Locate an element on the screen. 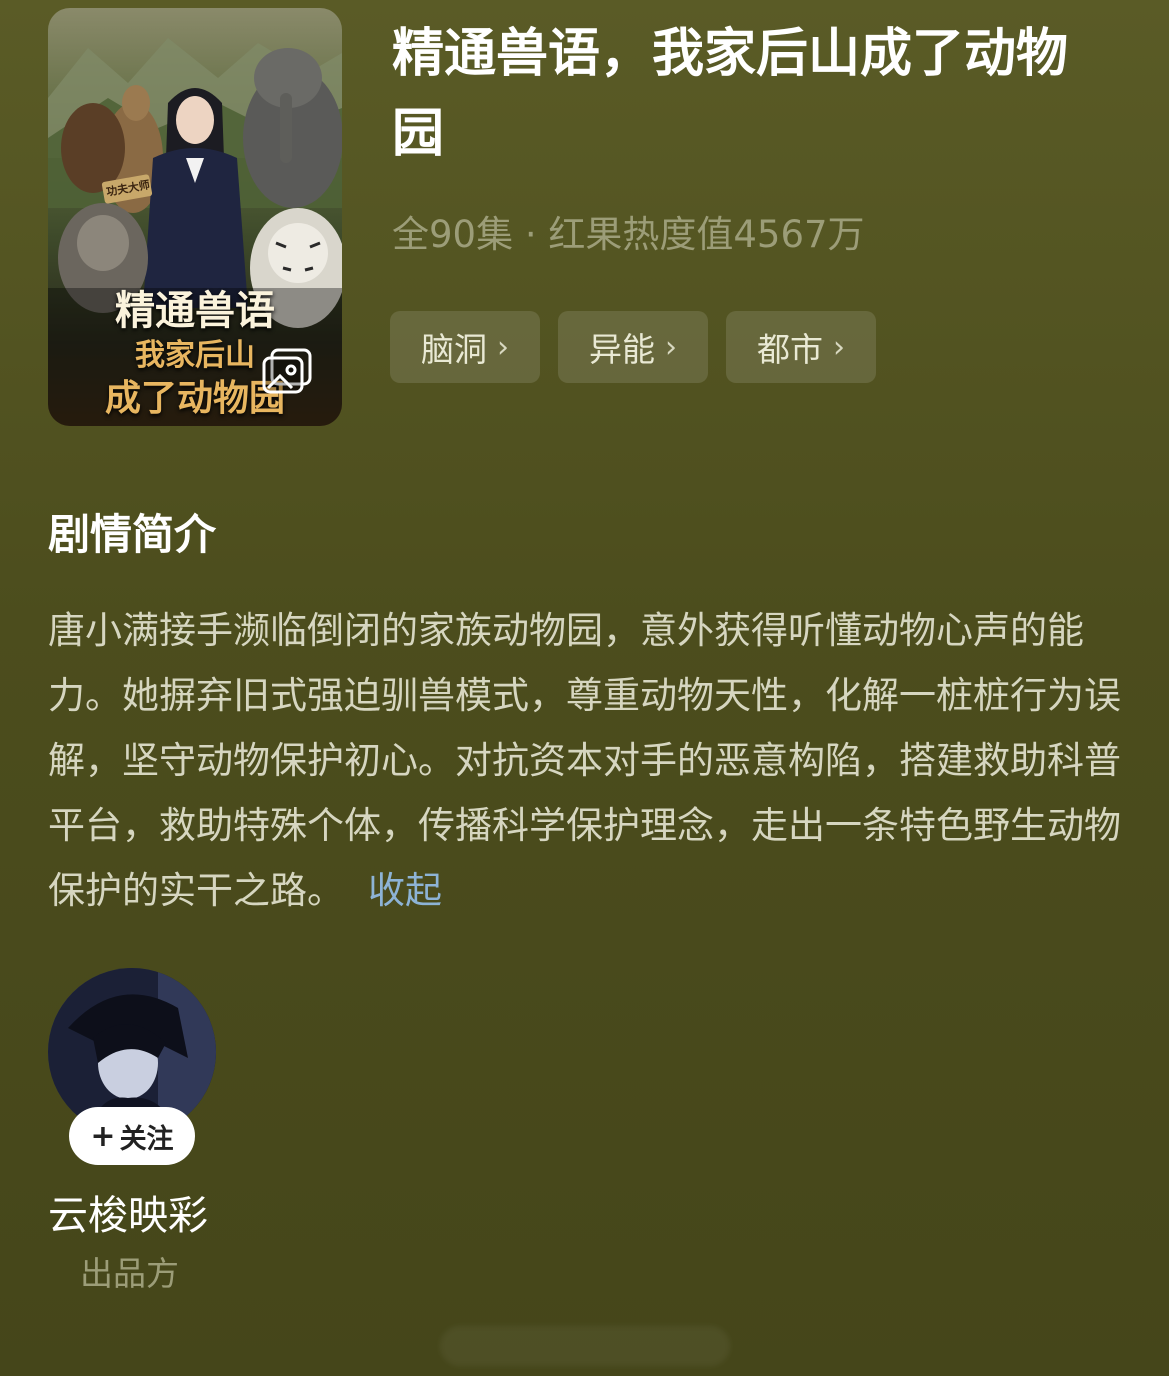 This screenshot has width=1169, height=1376. gallery-icon is located at coordinates (287, 373).